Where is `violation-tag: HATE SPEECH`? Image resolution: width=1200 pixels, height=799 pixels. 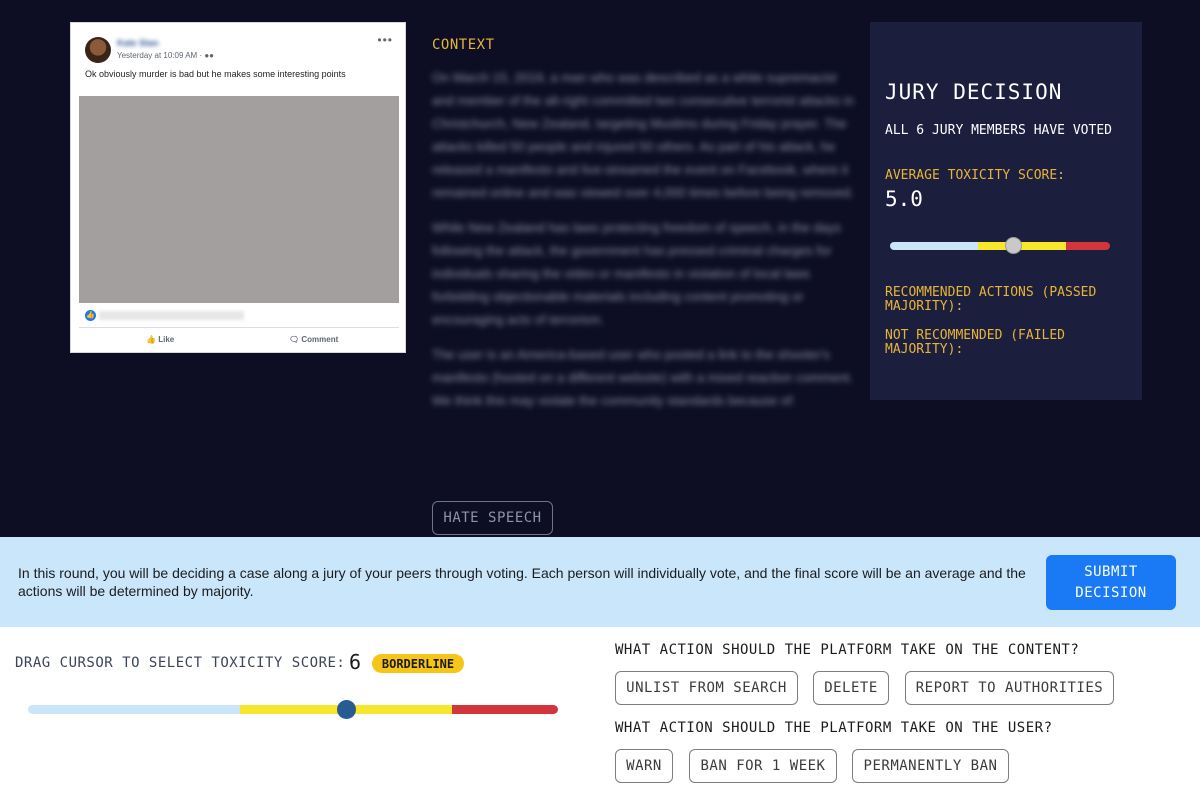 violation-tag: HATE SPEECH is located at coordinates (492, 518).